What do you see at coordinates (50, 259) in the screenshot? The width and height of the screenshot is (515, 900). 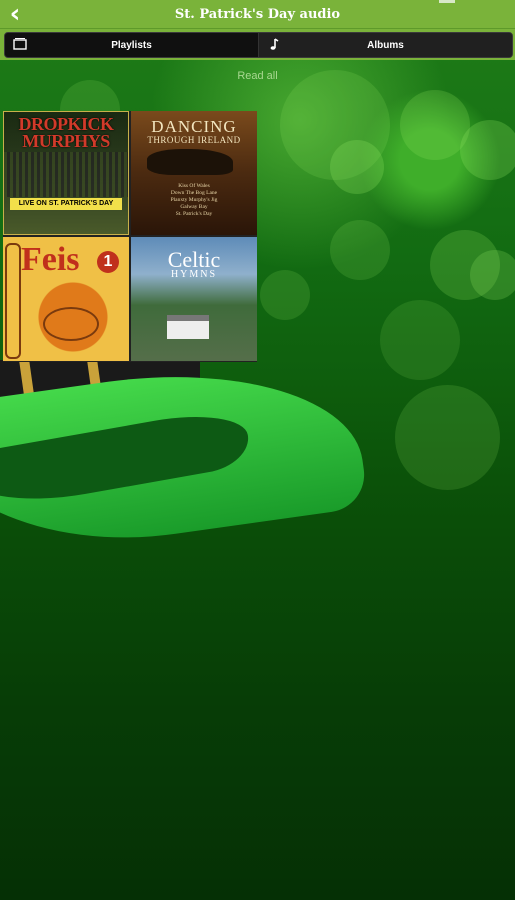 I see `album-title: Feis` at bounding box center [50, 259].